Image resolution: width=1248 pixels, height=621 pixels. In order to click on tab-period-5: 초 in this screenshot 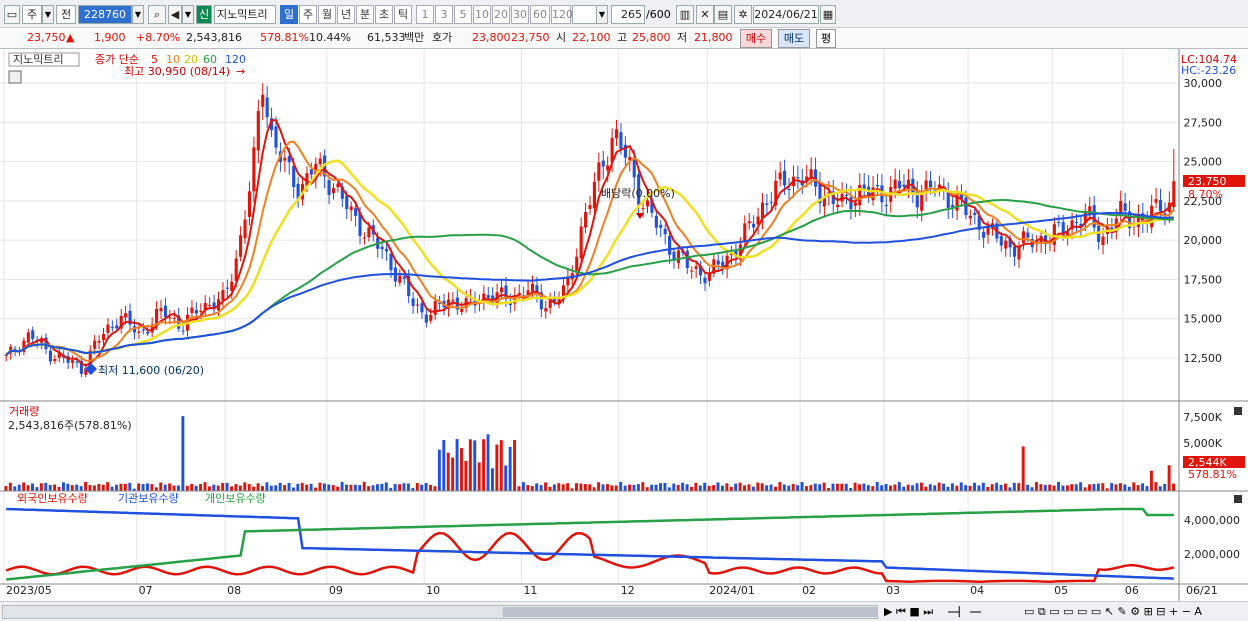, I will do `click(384, 14)`.